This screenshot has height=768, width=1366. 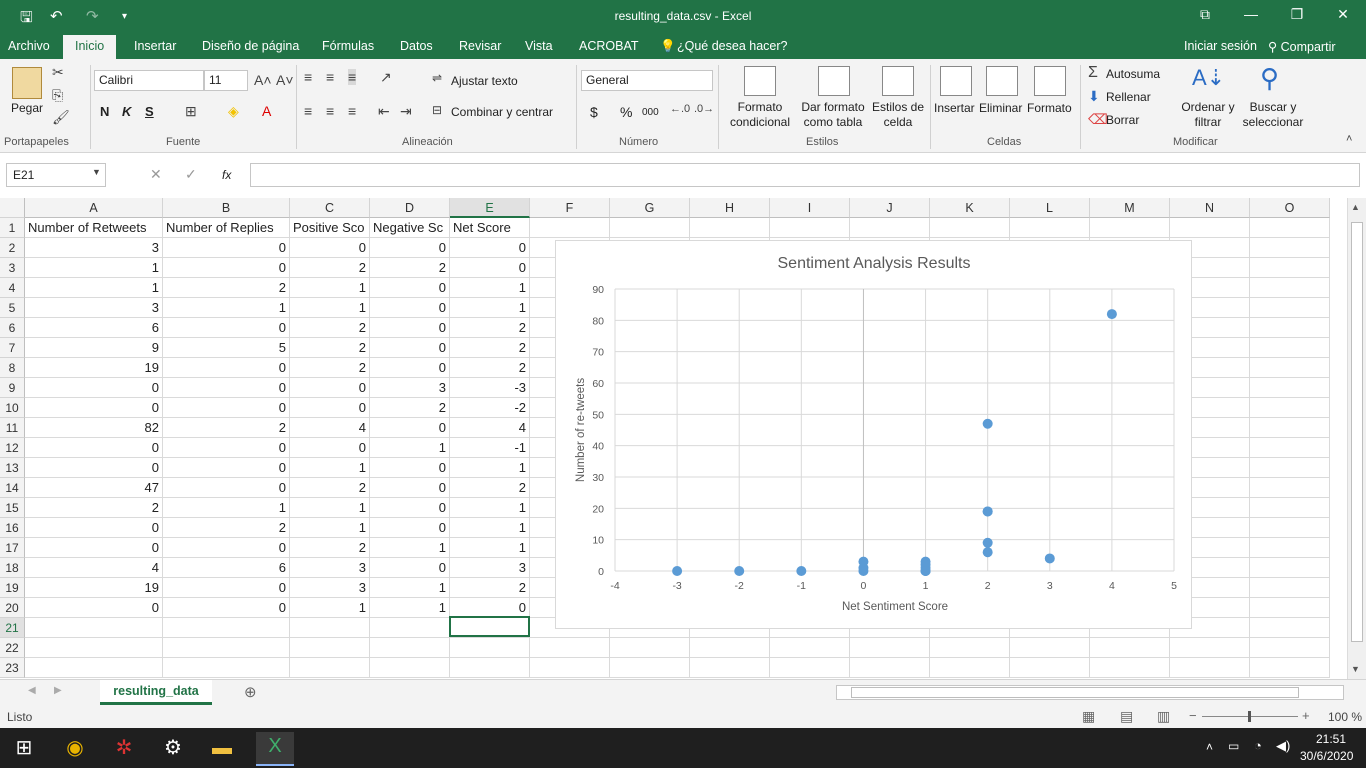 What do you see at coordinates (1326, 756) in the screenshot?
I see `clock-date: 30/6/2020` at bounding box center [1326, 756].